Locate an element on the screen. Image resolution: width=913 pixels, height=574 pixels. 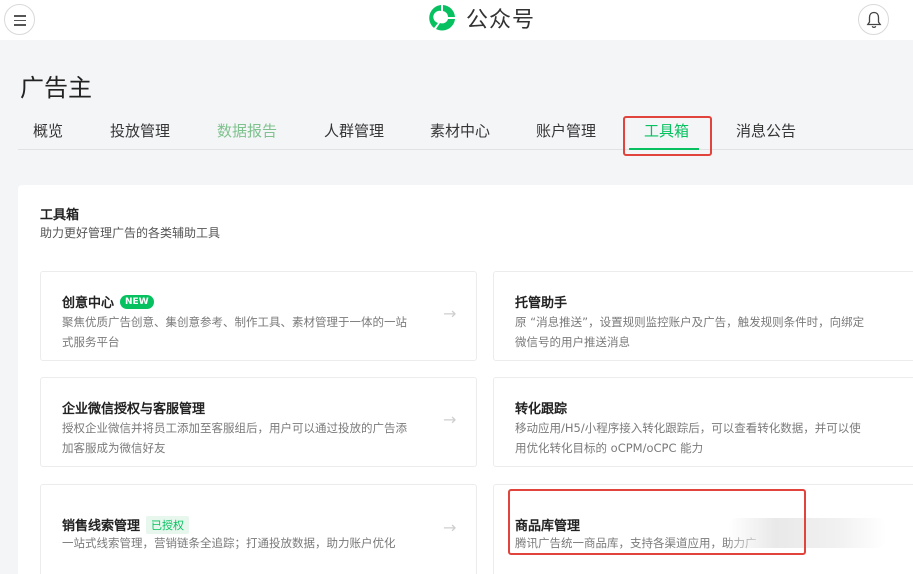
highlight-box-toolbox-tab is located at coordinates (667, 136).